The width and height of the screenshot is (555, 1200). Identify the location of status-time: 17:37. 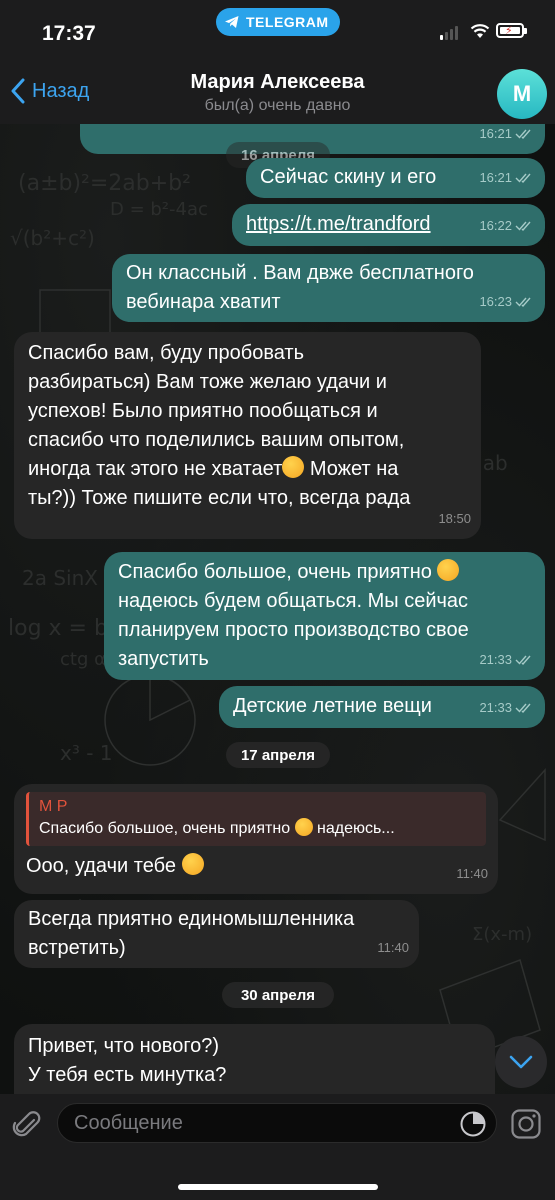
(69, 33).